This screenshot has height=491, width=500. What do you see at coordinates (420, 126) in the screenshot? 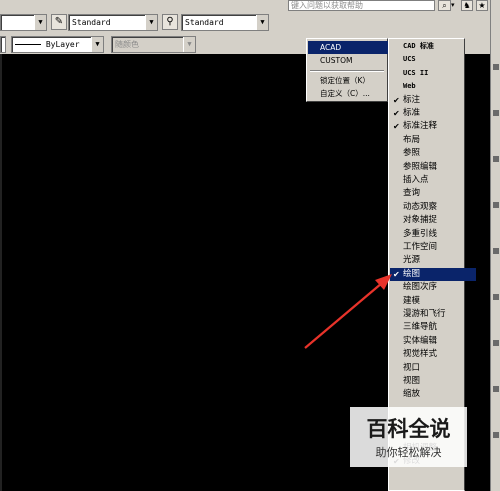
I see `submenu-item-label: 标准注释` at bounding box center [420, 126].